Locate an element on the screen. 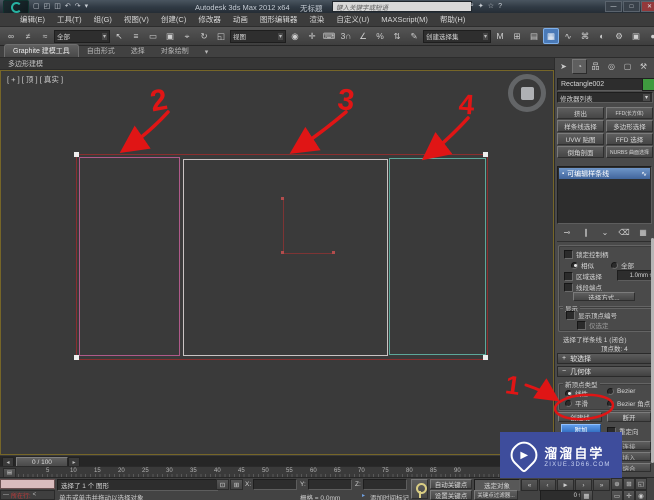 Image resolution: width=654 pixels, height=500 pixels. area-threshold-spinner: 1.0mm ⇅ is located at coordinates (635, 275).